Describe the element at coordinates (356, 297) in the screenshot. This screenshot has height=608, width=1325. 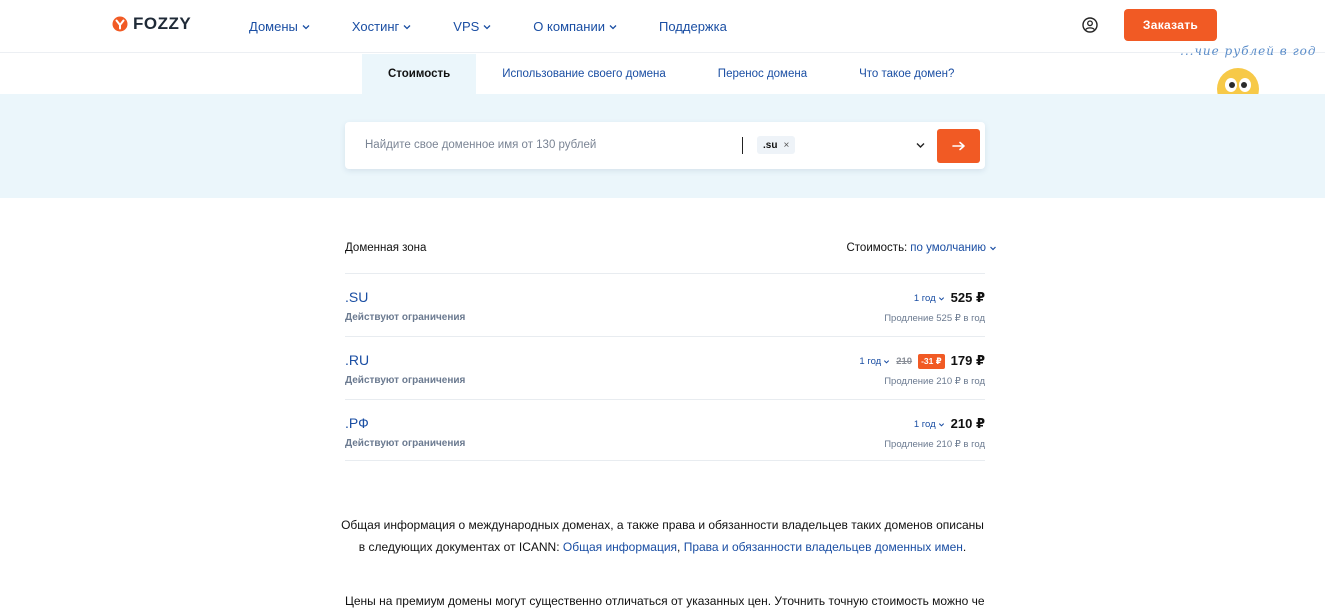
I see `zone-name: .SU` at that location.